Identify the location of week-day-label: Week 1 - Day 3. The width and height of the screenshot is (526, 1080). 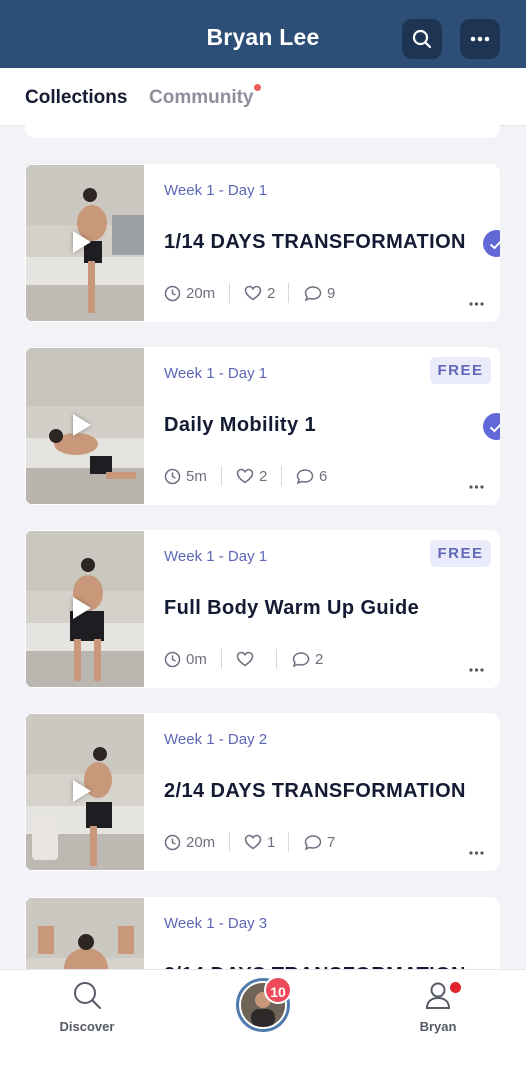
(216, 923).